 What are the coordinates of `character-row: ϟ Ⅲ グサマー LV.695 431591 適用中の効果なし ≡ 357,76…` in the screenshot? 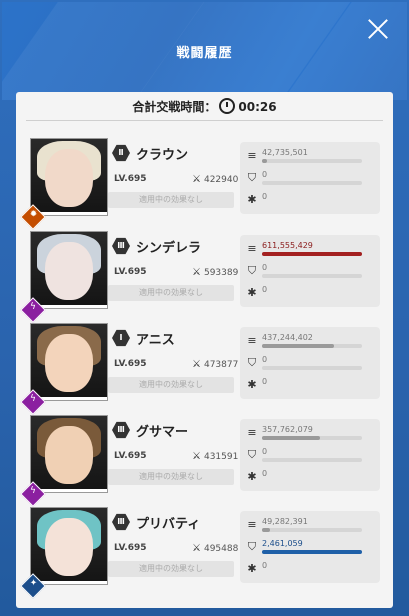 It's located at (206, 461).